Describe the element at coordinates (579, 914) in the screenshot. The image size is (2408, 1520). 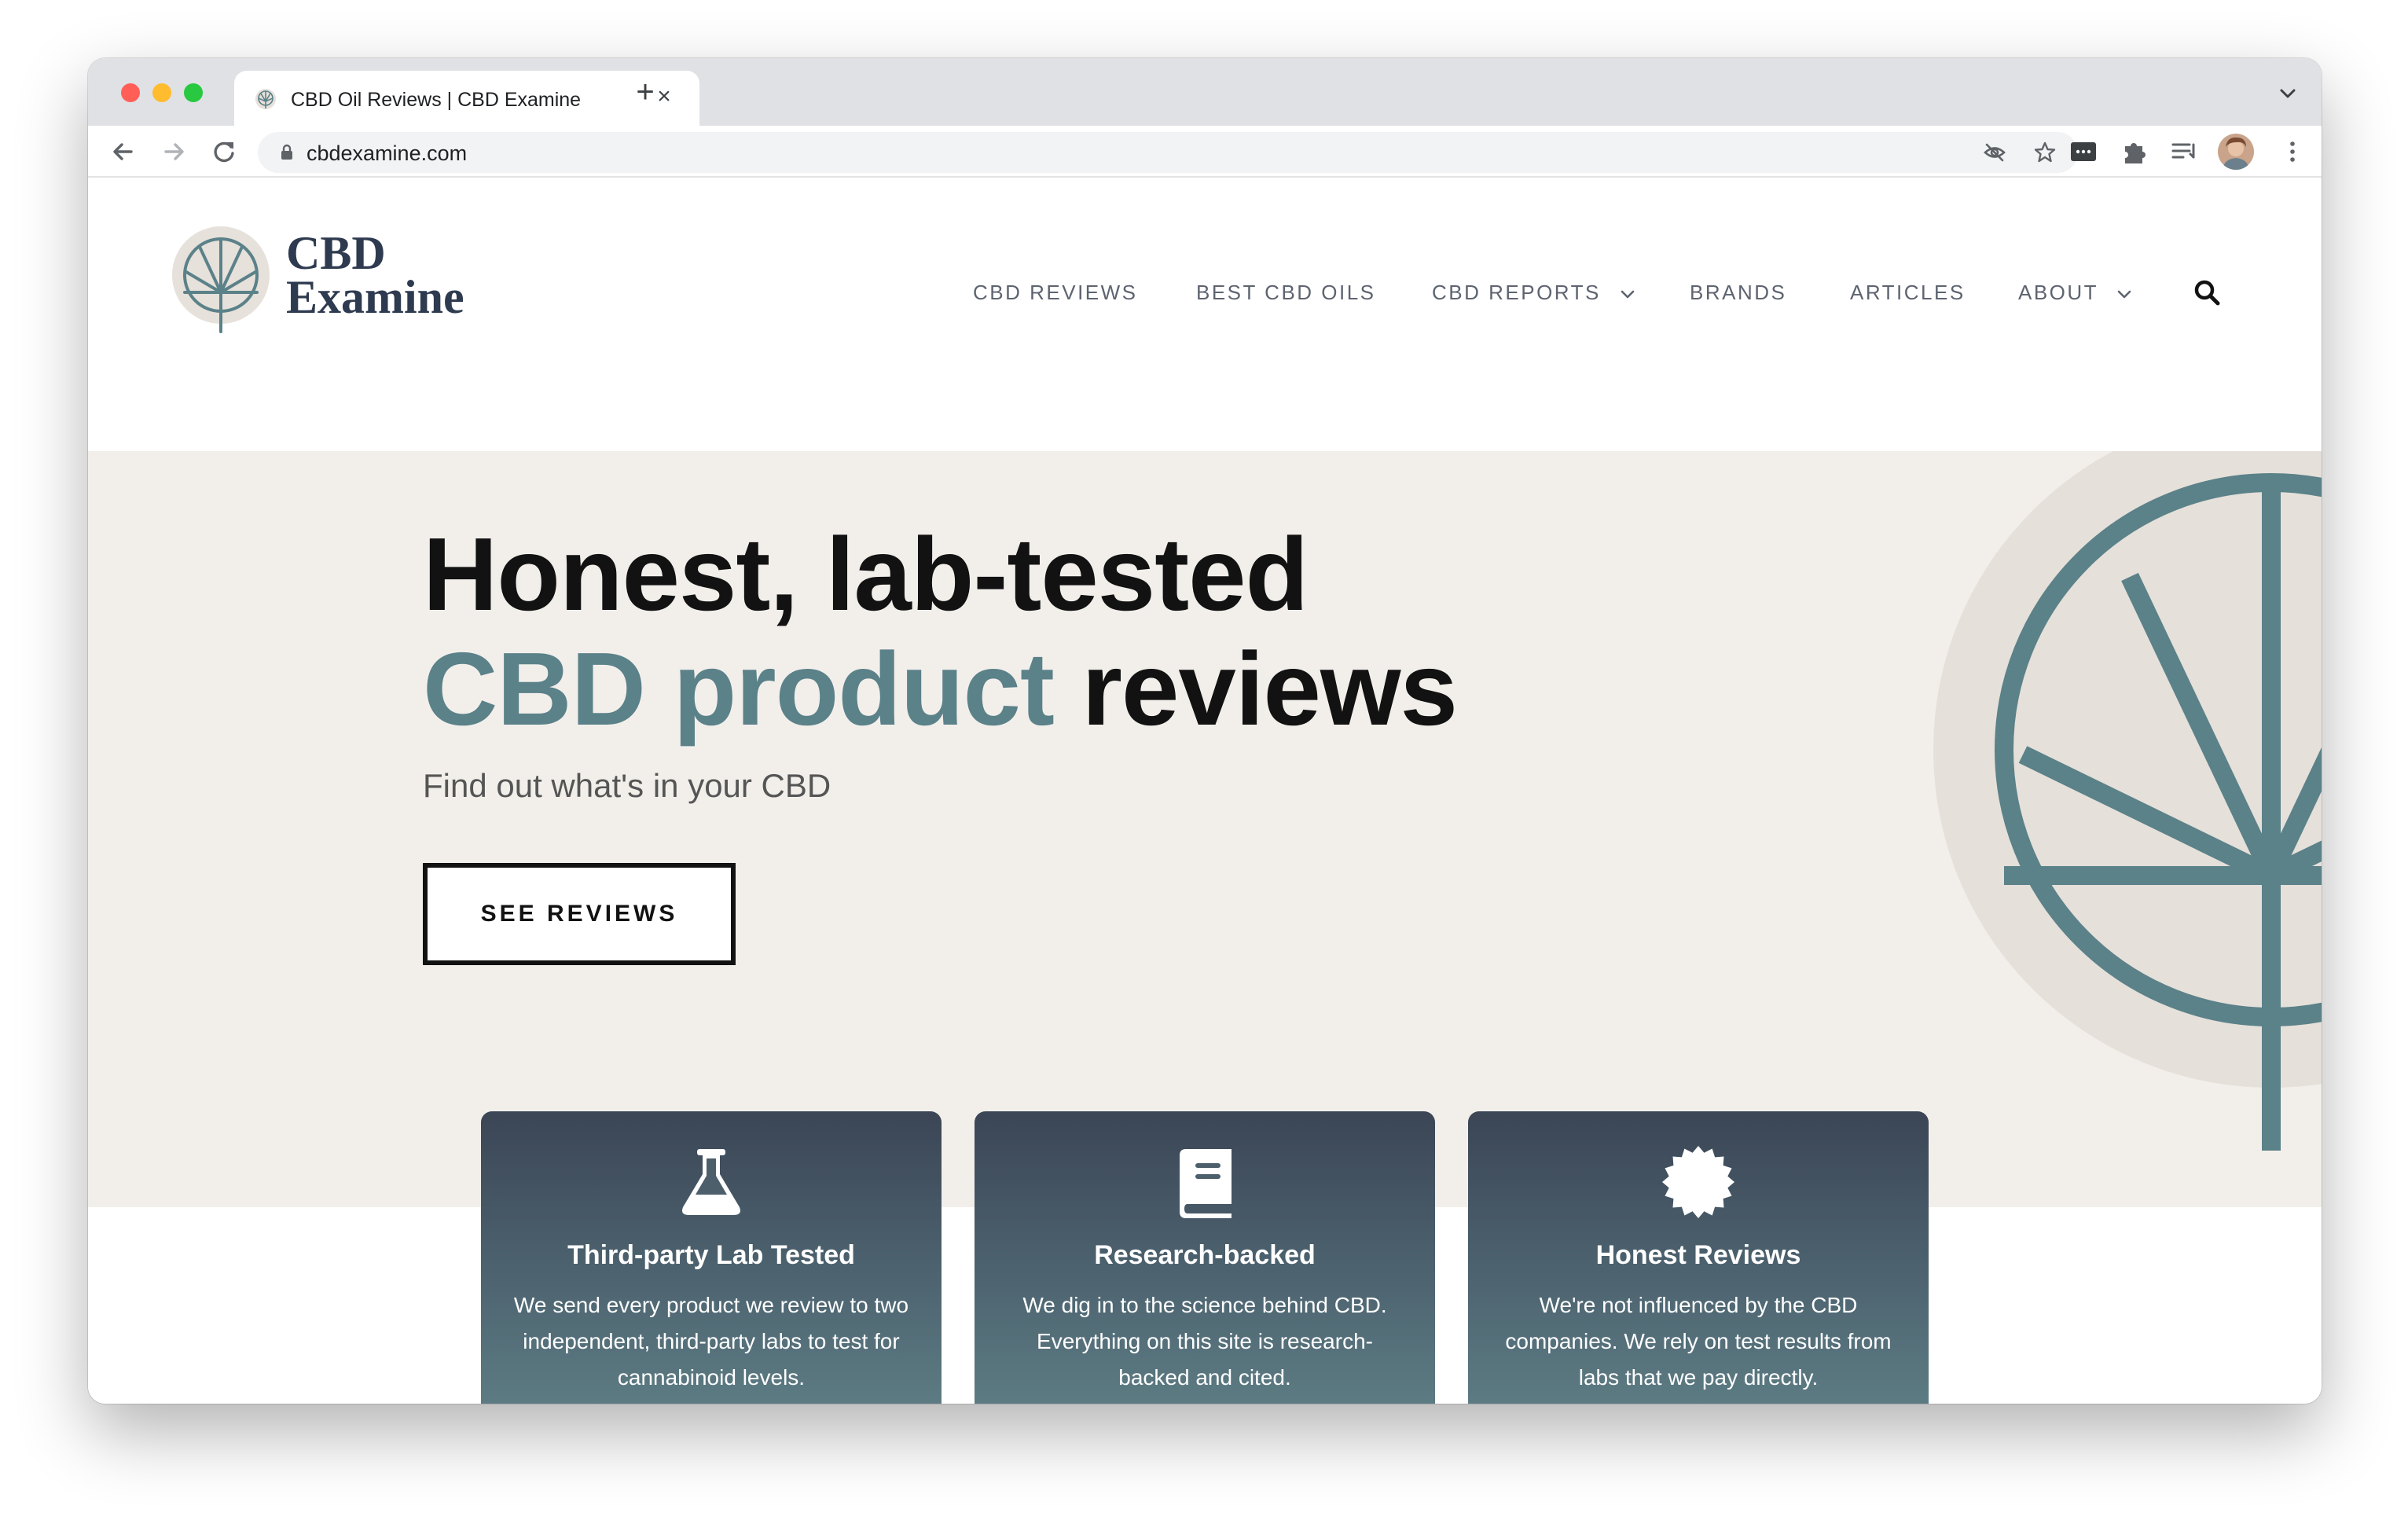
I see `see-reviews-button: SEE REVIEWS` at that location.